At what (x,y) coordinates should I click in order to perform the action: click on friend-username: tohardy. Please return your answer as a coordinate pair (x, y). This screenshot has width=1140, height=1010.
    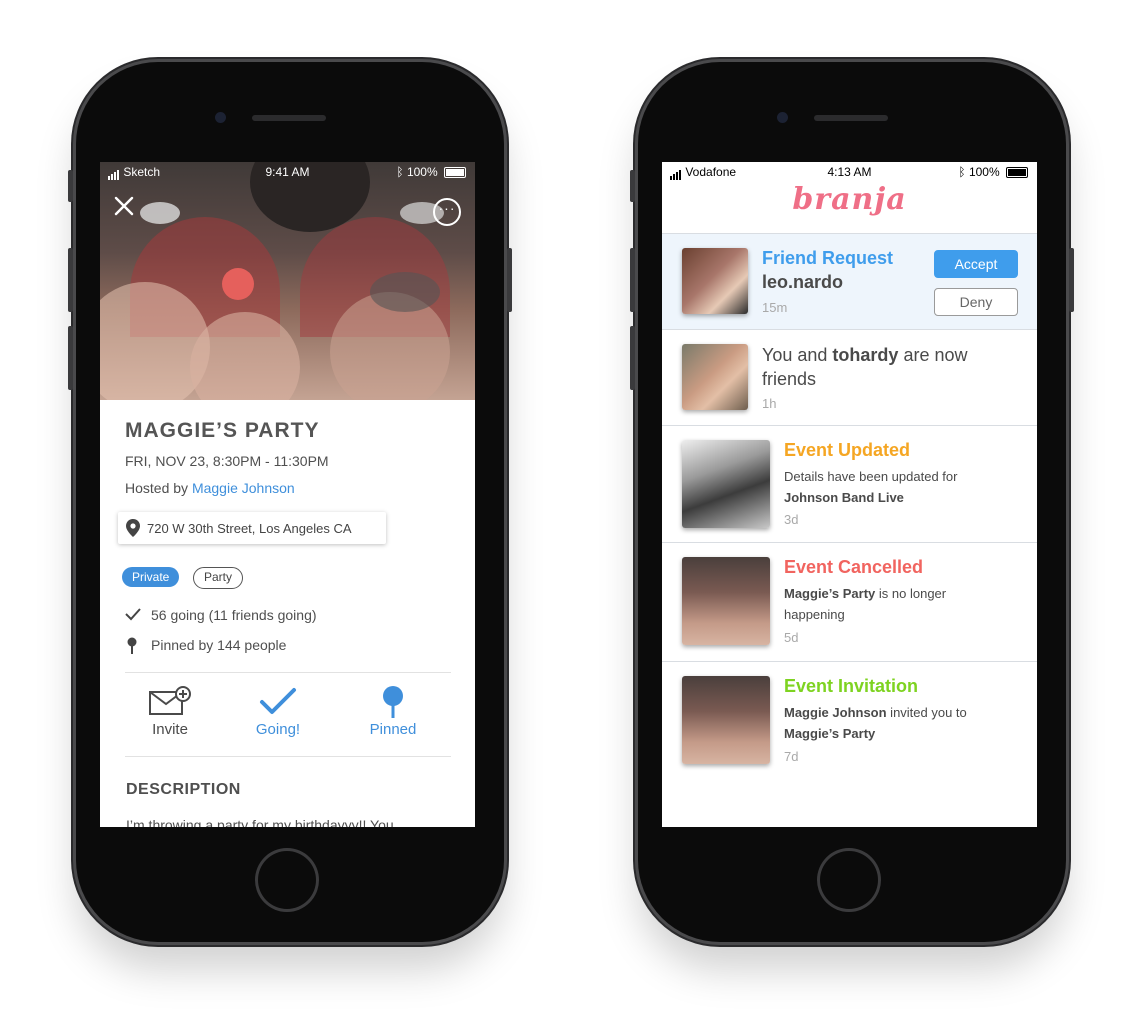
    Looking at the image, I should click on (865, 355).